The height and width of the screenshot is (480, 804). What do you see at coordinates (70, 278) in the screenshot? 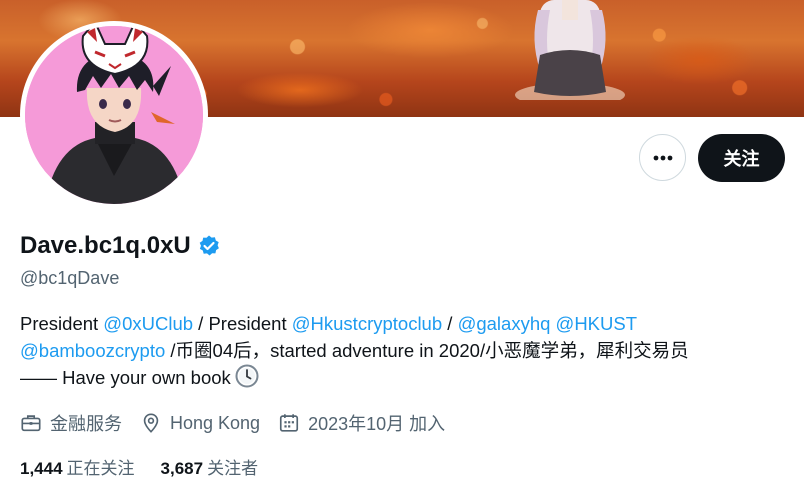
I see `user-handle: @bc1qDave` at bounding box center [70, 278].